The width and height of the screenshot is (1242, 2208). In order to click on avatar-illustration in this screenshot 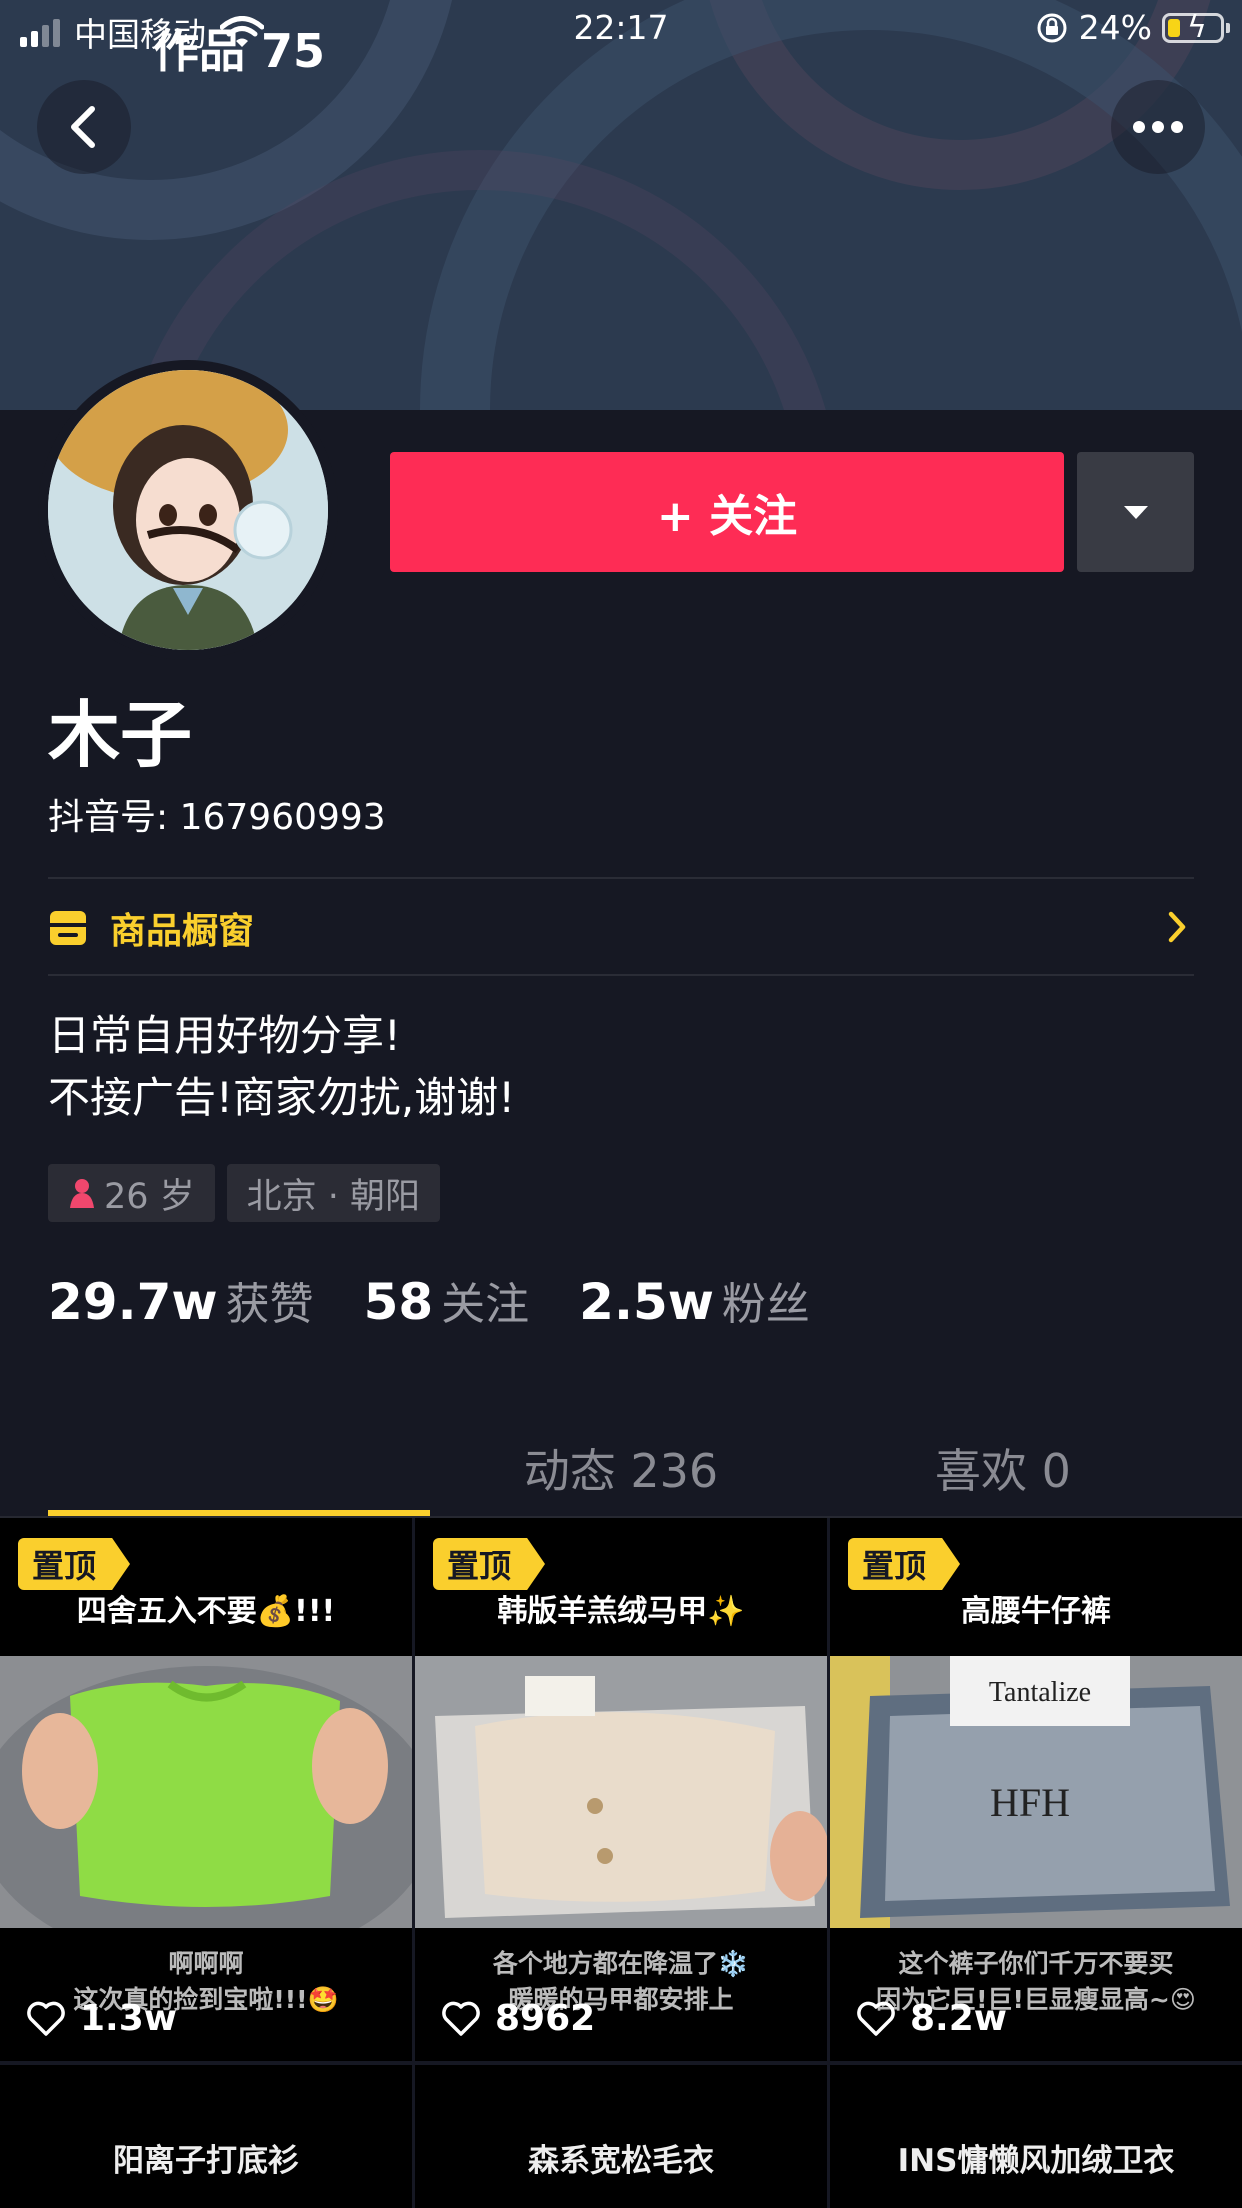, I will do `click(188, 510)`.